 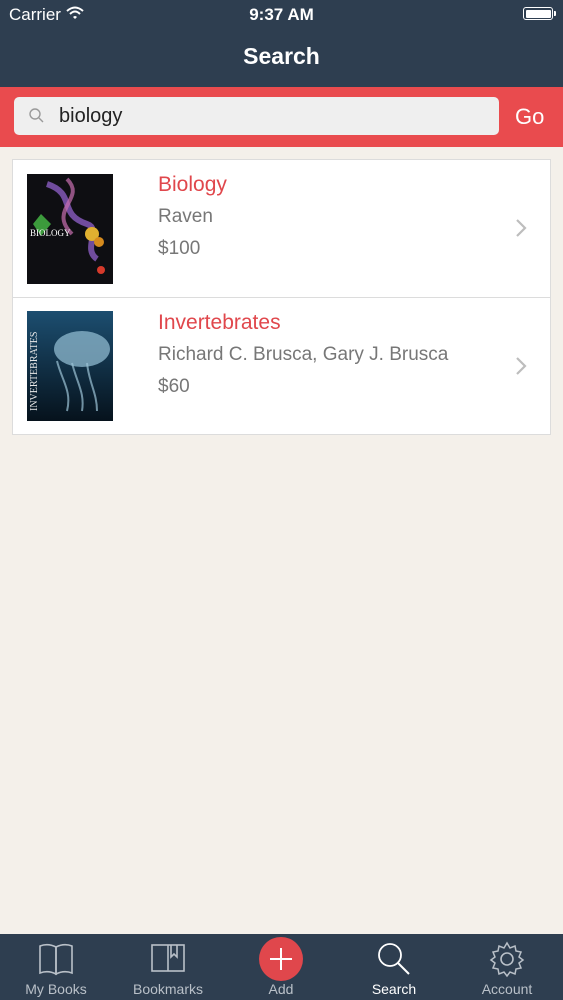 What do you see at coordinates (256, 116) in the screenshot?
I see `search-input: biology` at bounding box center [256, 116].